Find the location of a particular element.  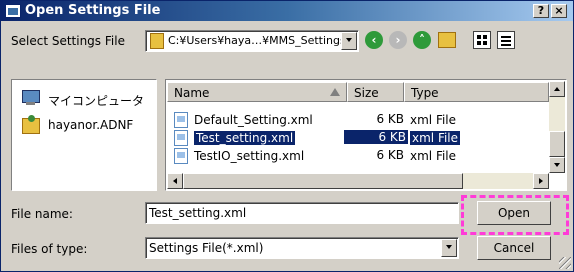

filename-input: Test_setting.xml is located at coordinates (302, 213).